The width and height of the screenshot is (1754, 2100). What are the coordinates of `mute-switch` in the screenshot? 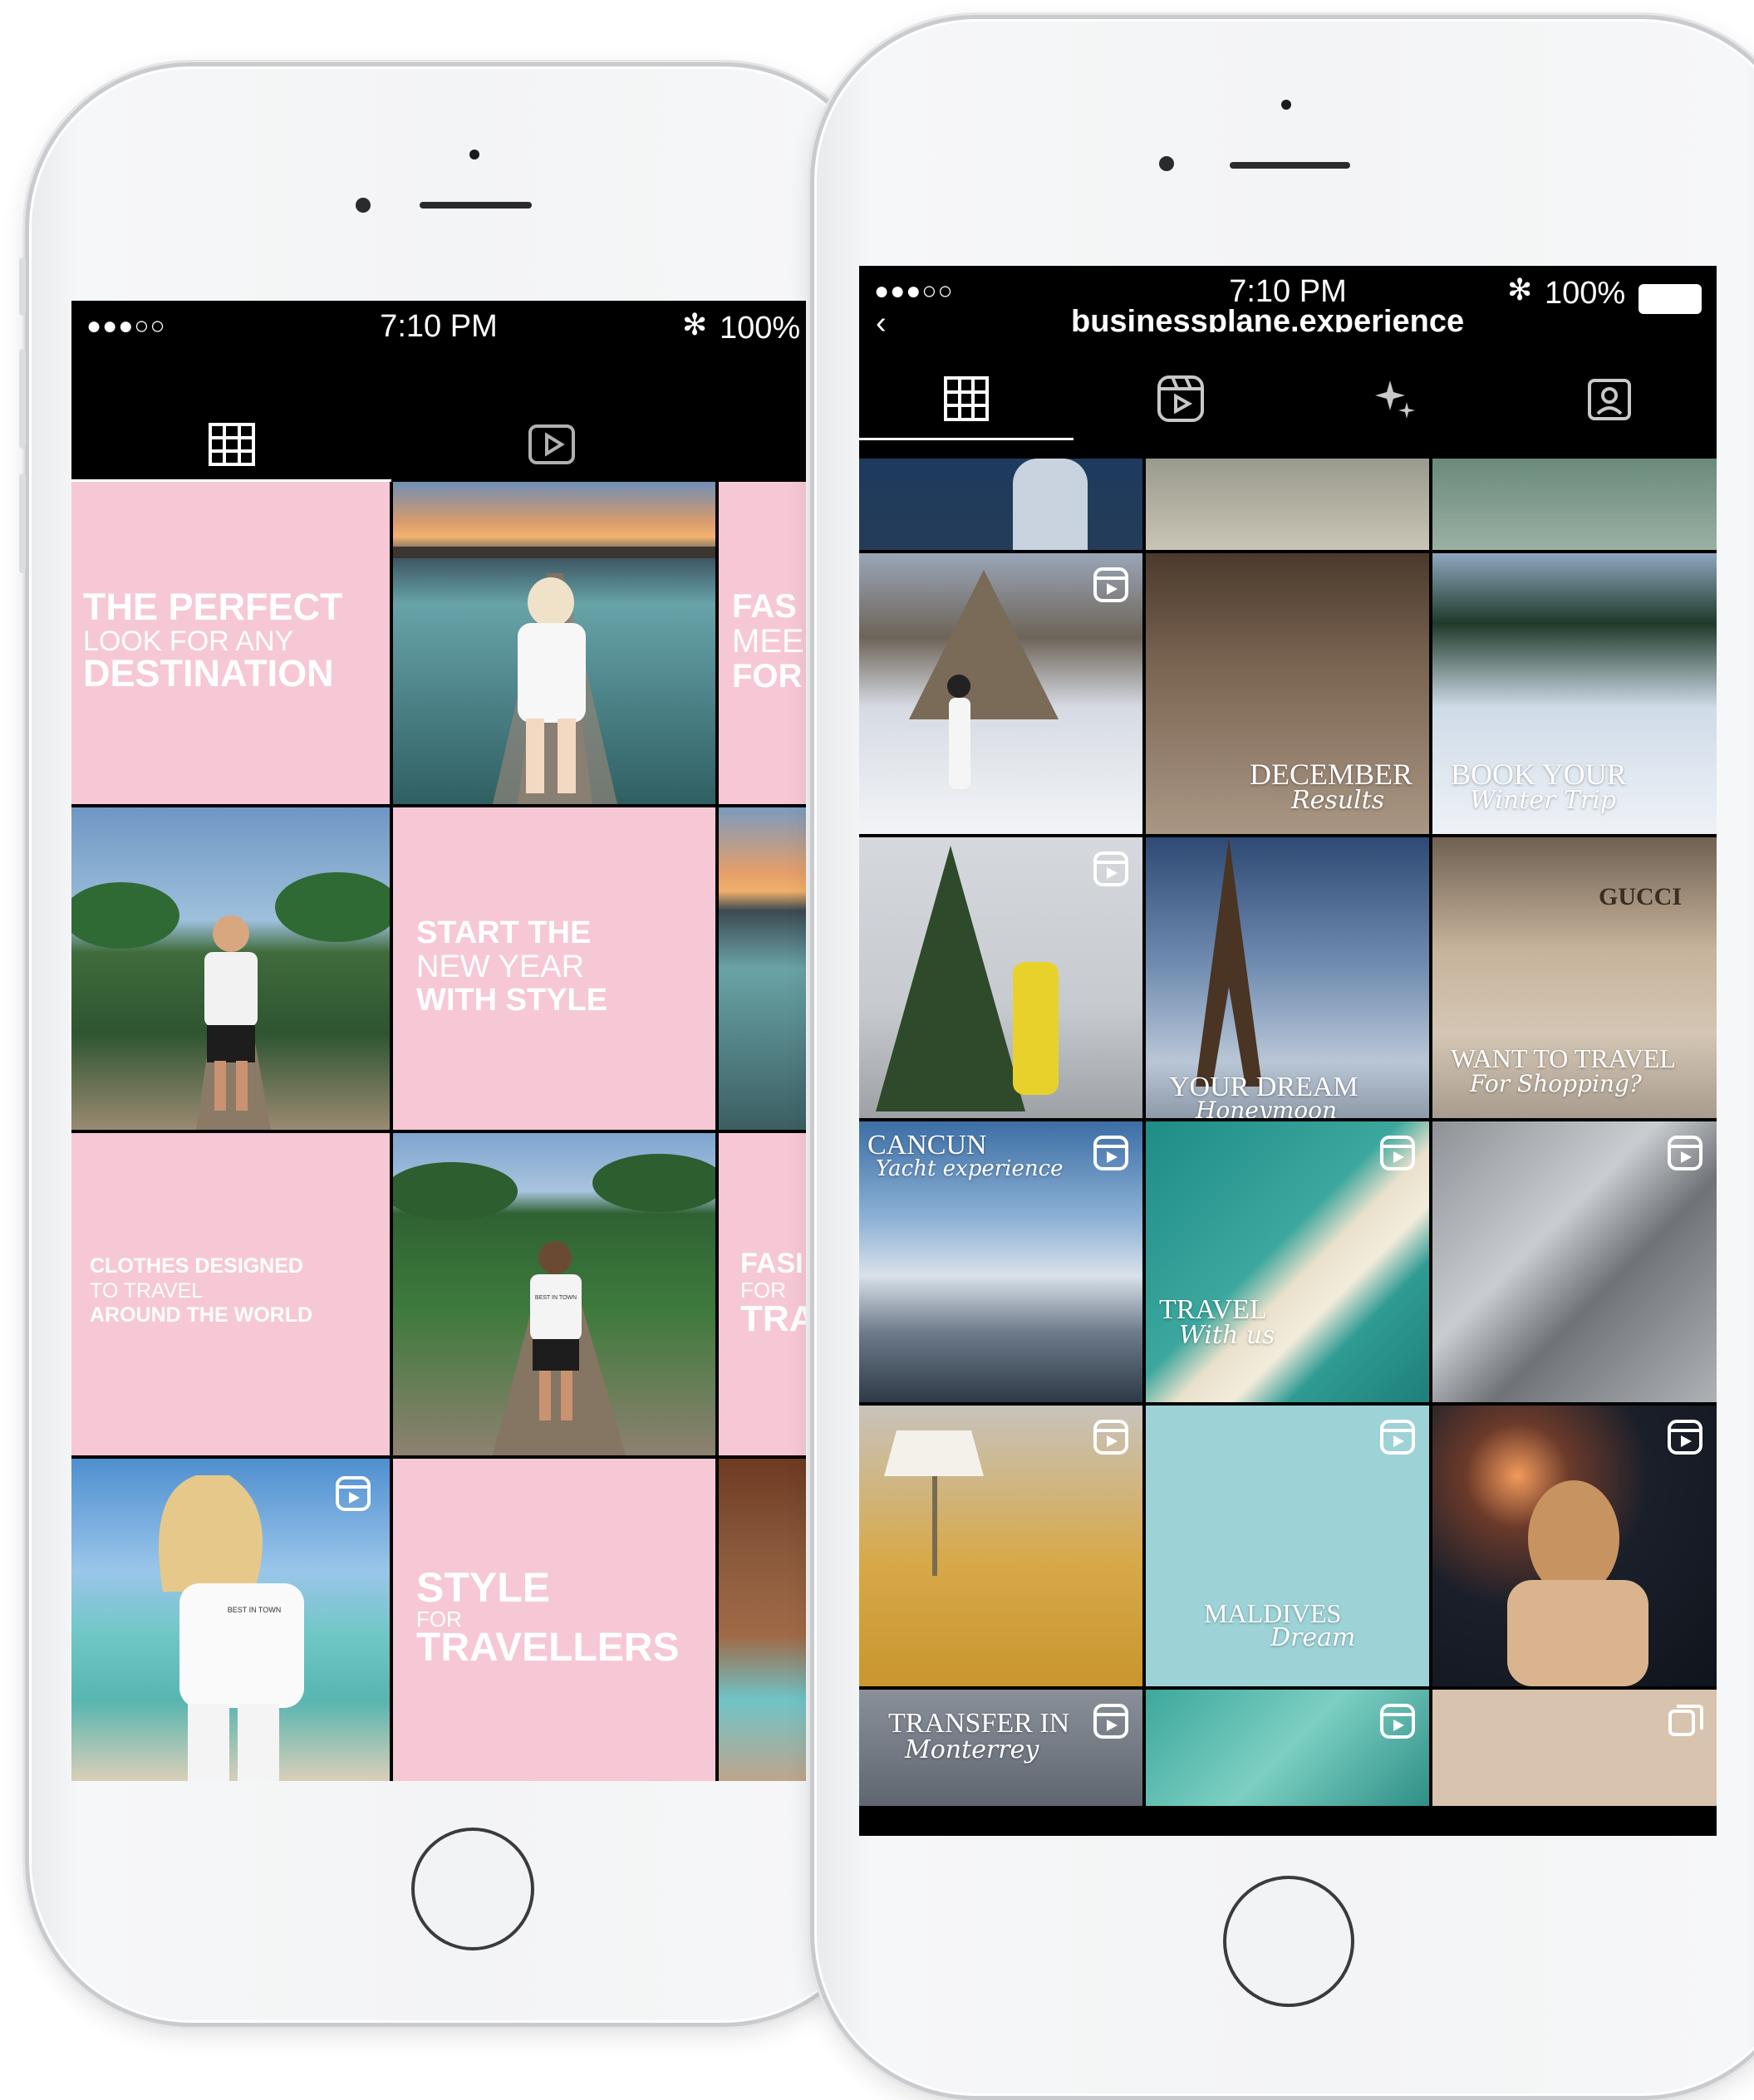 It's located at (22, 287).